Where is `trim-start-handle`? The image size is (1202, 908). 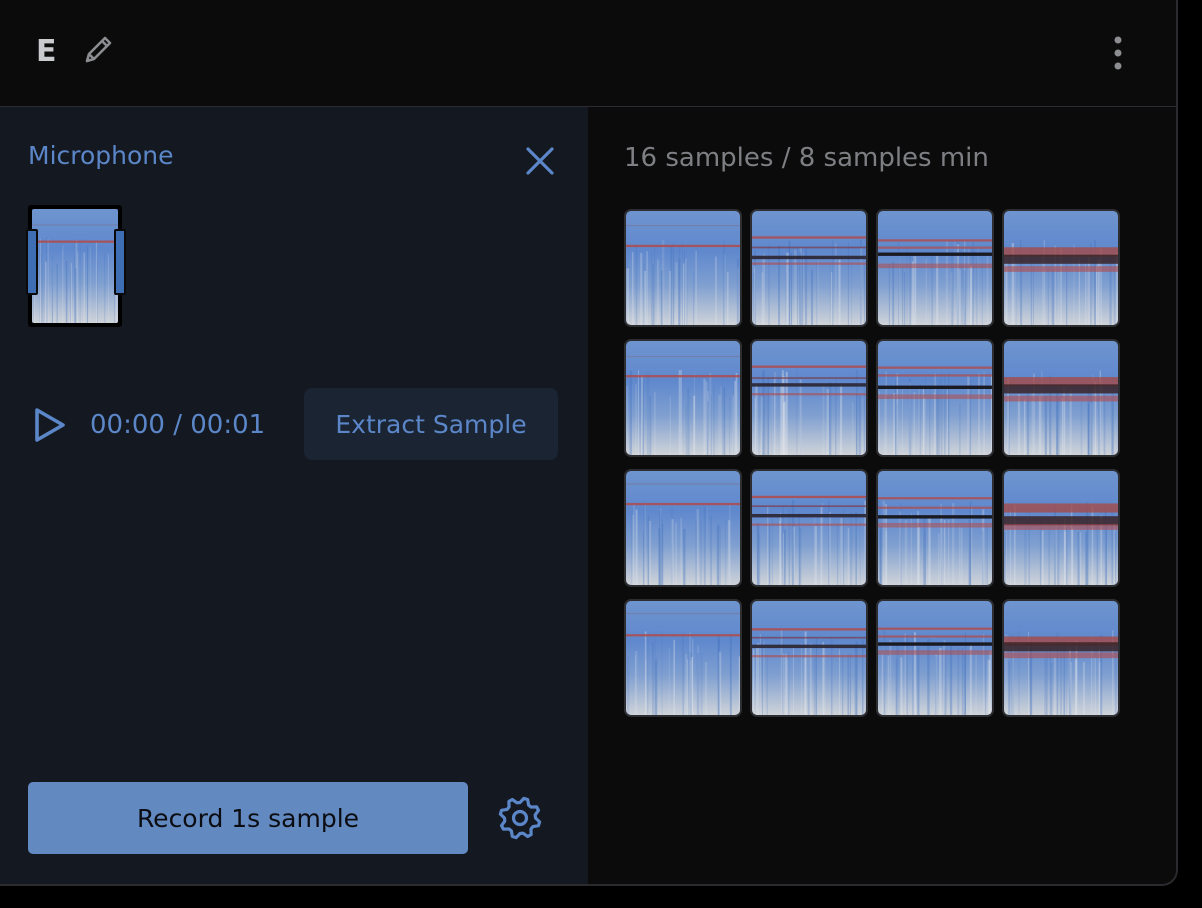
trim-start-handle is located at coordinates (32, 262).